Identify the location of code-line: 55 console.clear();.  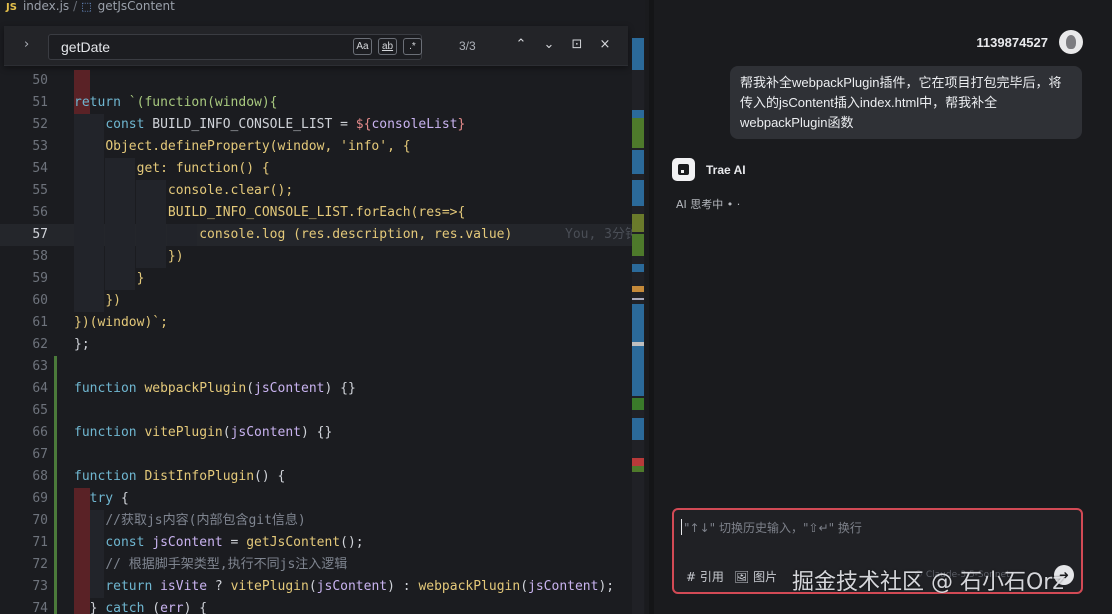
(316, 191).